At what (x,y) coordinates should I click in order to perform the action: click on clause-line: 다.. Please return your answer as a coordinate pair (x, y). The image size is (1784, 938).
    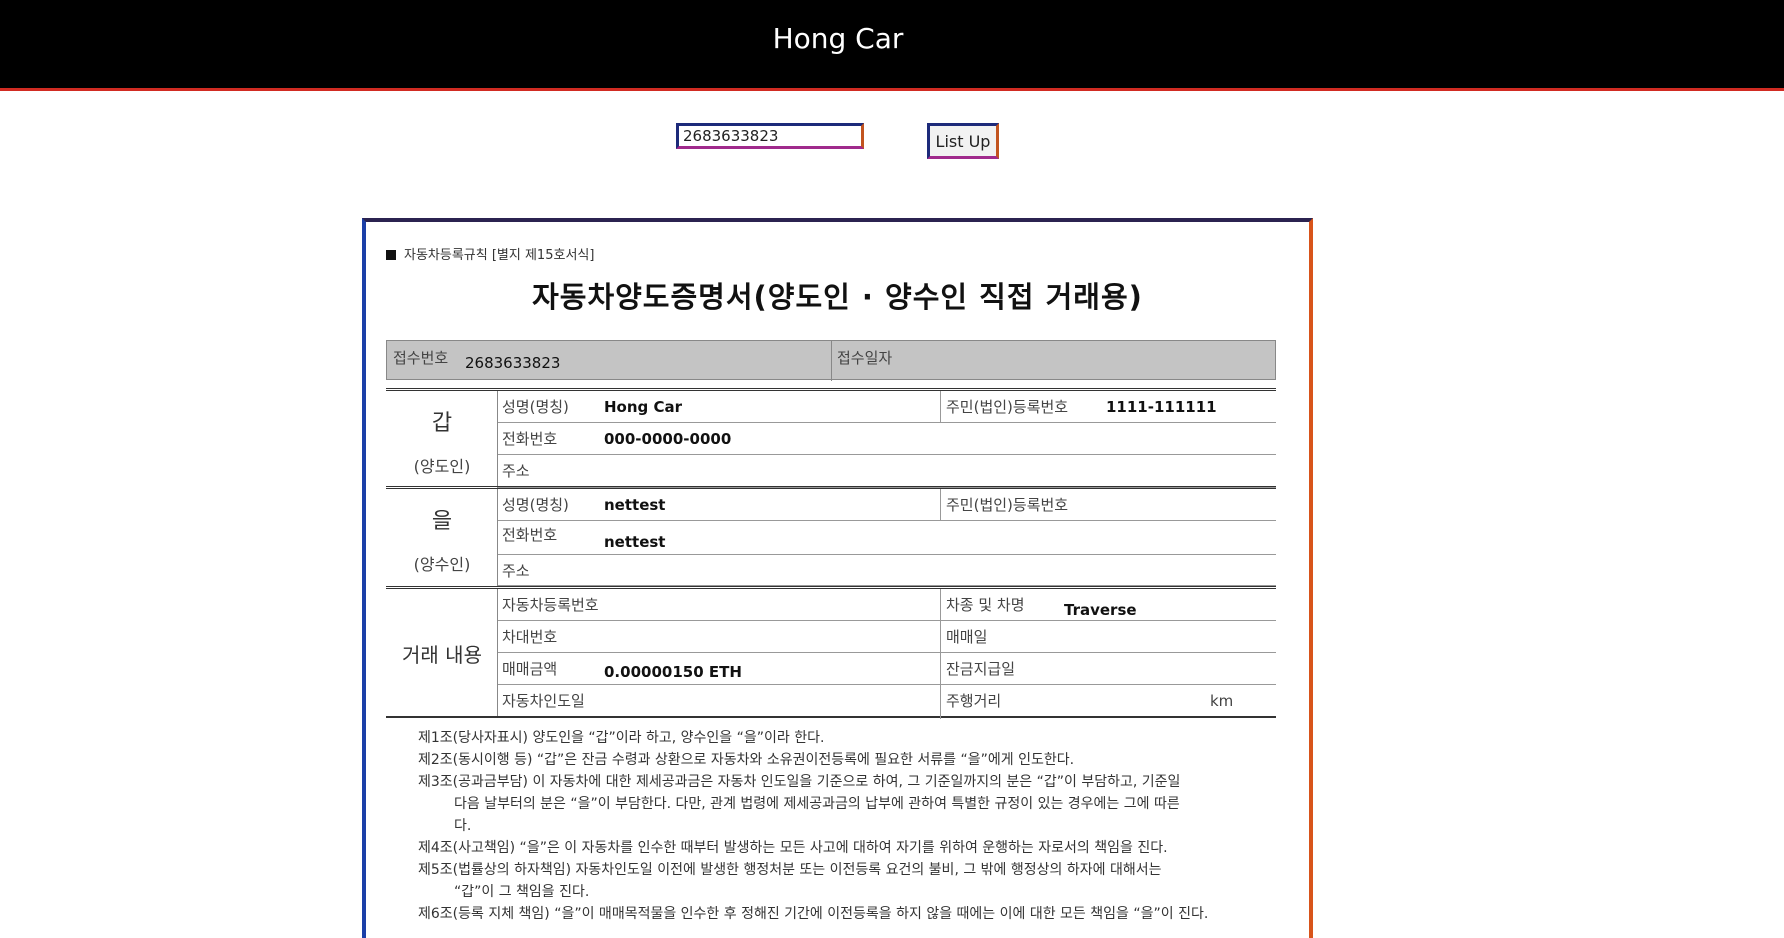
    Looking at the image, I should click on (463, 826).